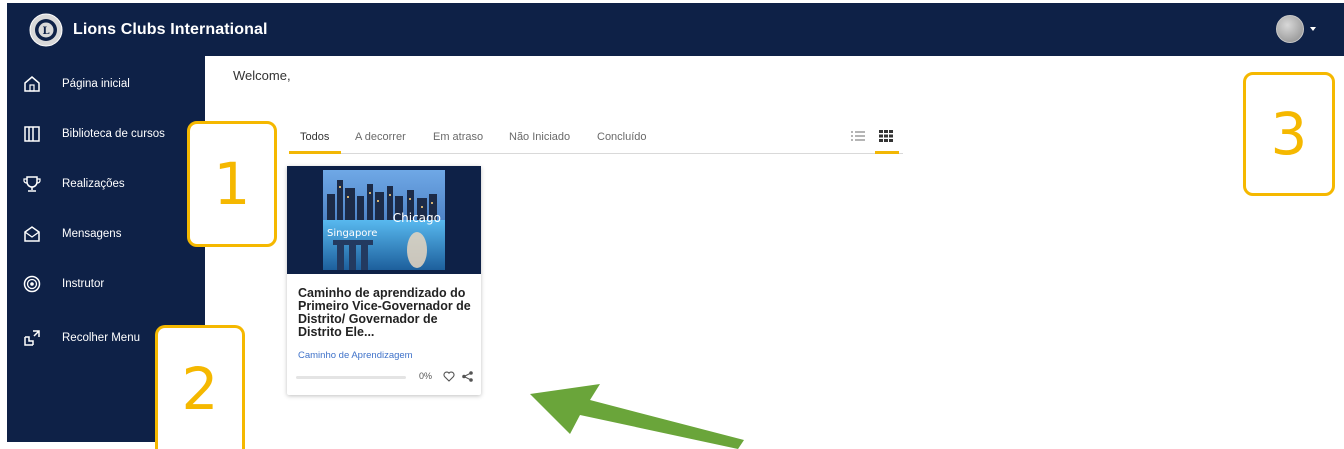 The image size is (1344, 449). What do you see at coordinates (262, 75) in the screenshot?
I see `welcome-text: Welcome,` at bounding box center [262, 75].